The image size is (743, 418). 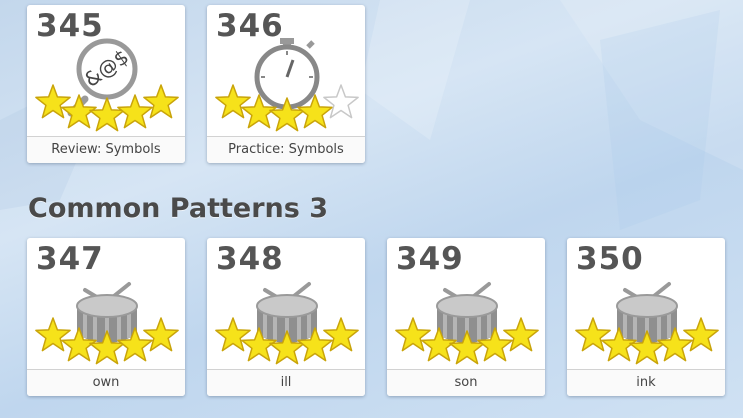 I want to click on lesson-card-349: 349 son, so click(x=466, y=317).